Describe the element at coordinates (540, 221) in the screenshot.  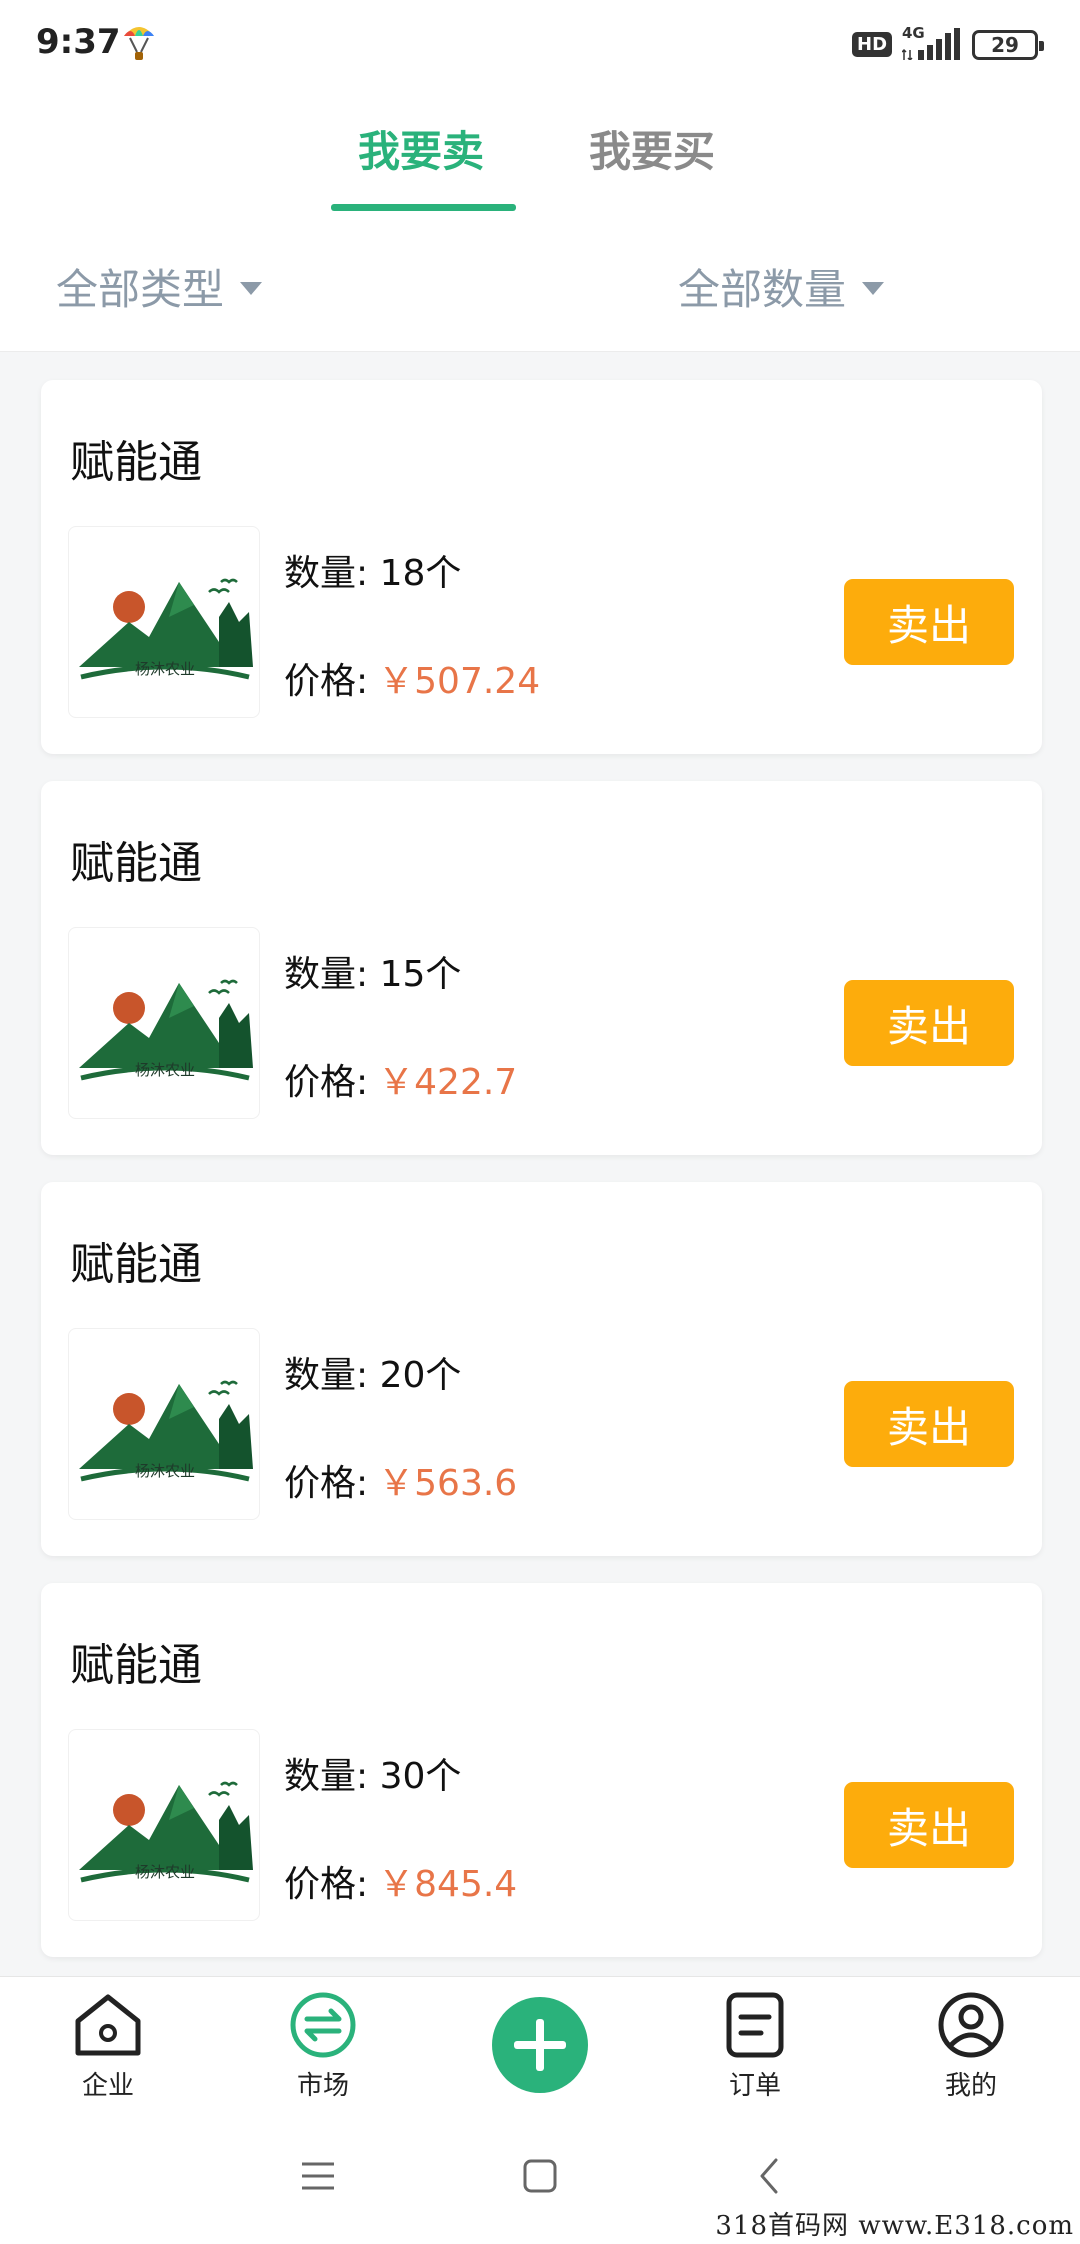
I see `header: 我要卖 我要买 全部类型 全部数量` at that location.